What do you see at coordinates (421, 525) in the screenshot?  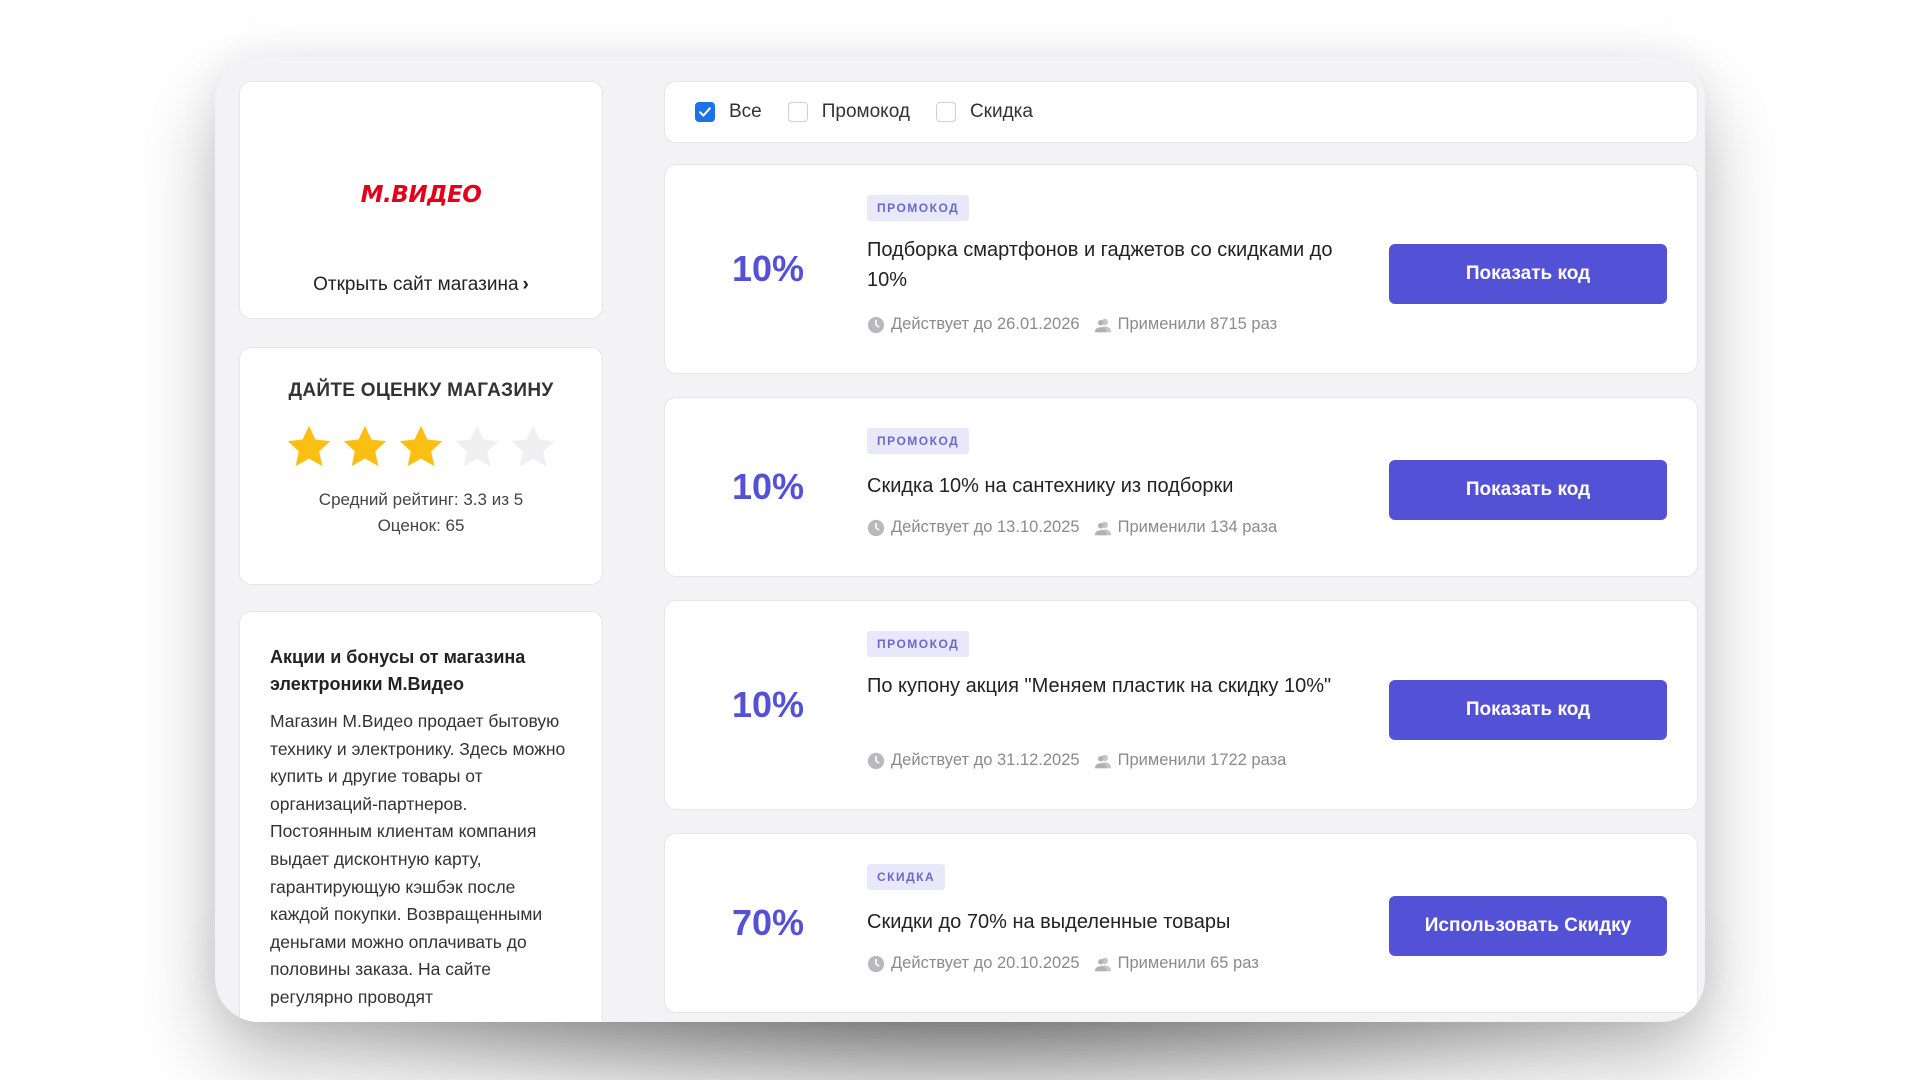 I see `rating-count: Оценок: 65` at bounding box center [421, 525].